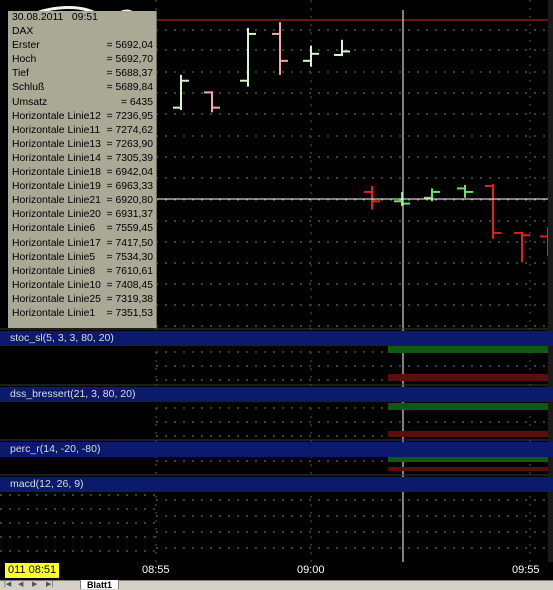 The image size is (553, 590). Describe the element at coordinates (38, 17) in the screenshot. I see `info-date: 30.08.2011` at that location.